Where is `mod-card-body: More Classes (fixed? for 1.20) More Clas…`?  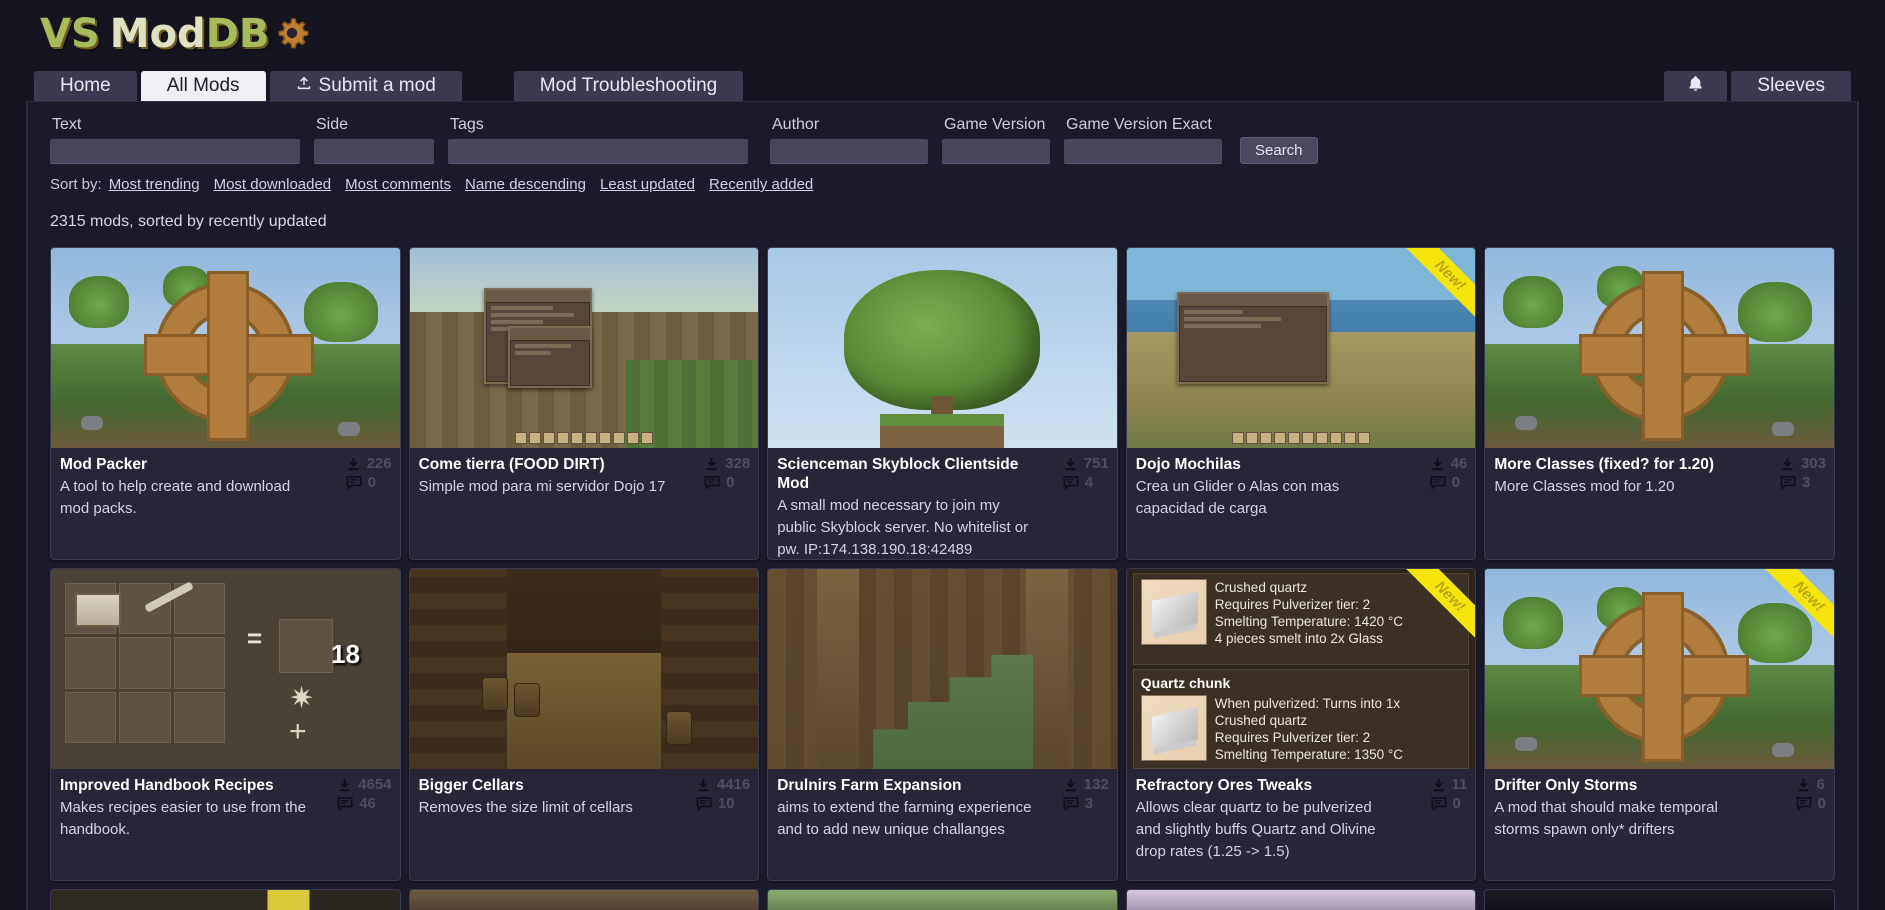
mod-card-body: More Classes (fixed? for 1.20) More Clas… is located at coordinates (1659, 473).